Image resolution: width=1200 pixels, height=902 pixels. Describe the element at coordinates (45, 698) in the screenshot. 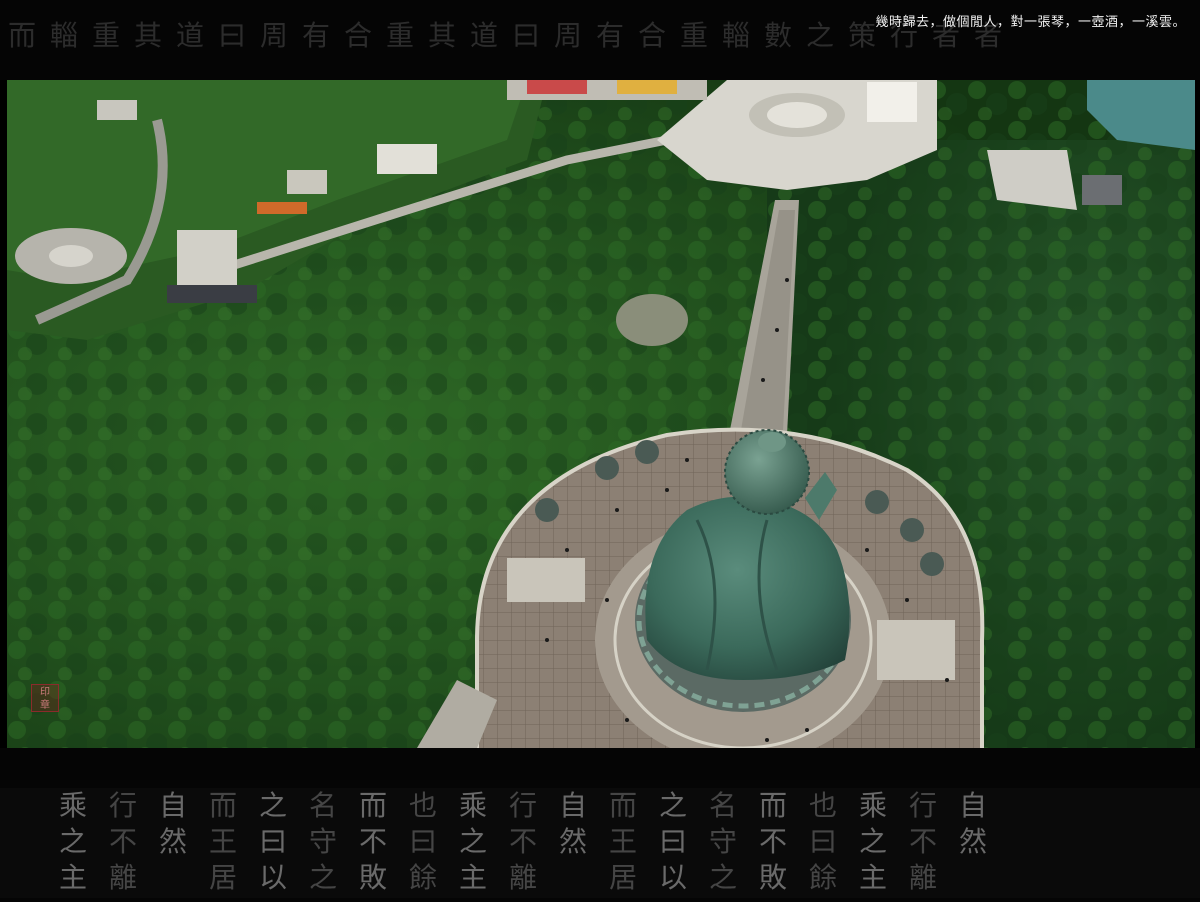

I see `red-seal-stamp: 印章` at that location.